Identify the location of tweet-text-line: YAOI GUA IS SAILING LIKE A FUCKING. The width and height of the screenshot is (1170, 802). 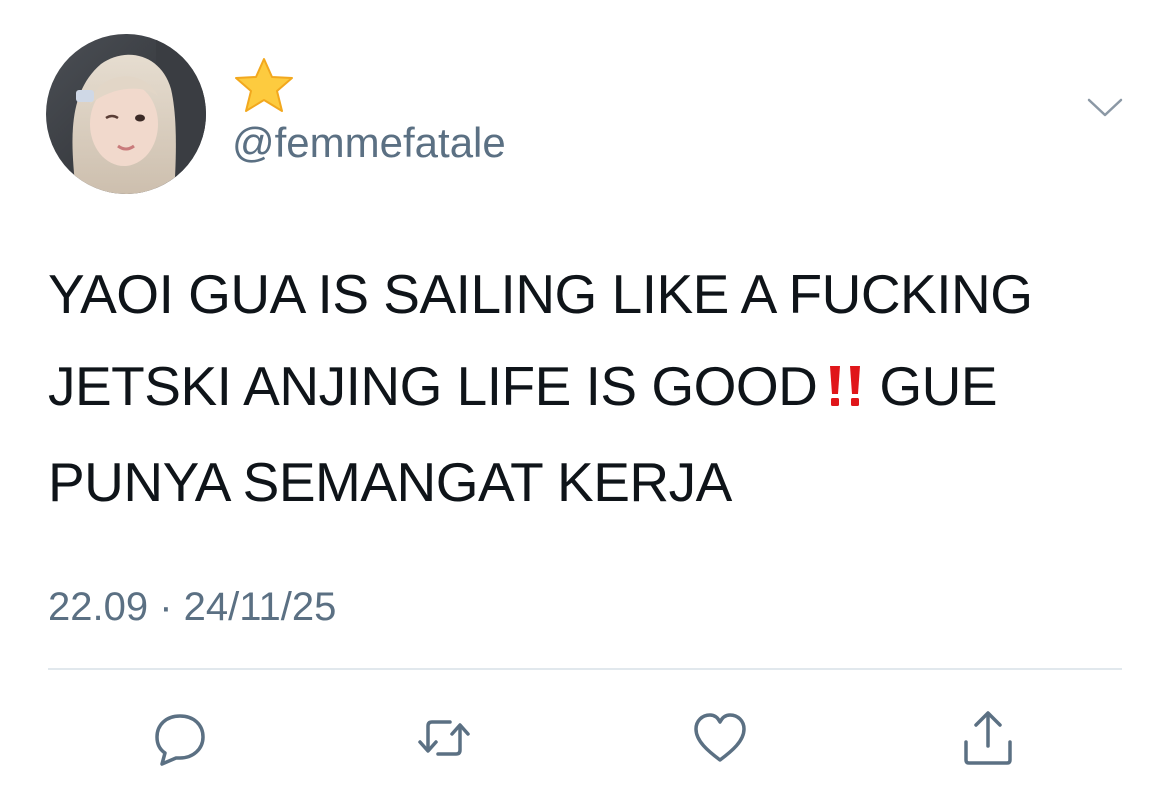
(540, 294).